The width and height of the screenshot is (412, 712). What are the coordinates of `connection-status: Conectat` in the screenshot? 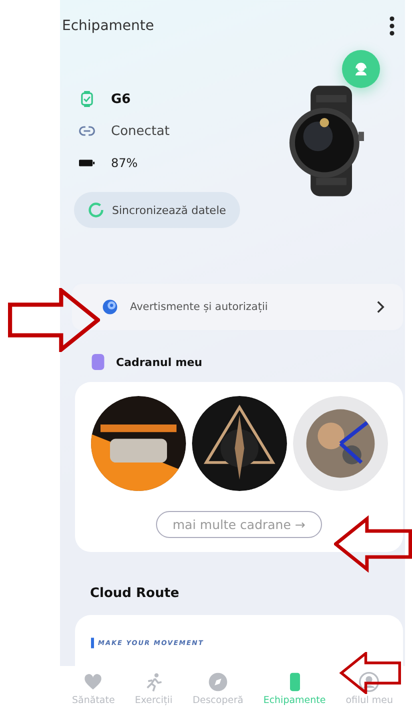 It's located at (140, 131).